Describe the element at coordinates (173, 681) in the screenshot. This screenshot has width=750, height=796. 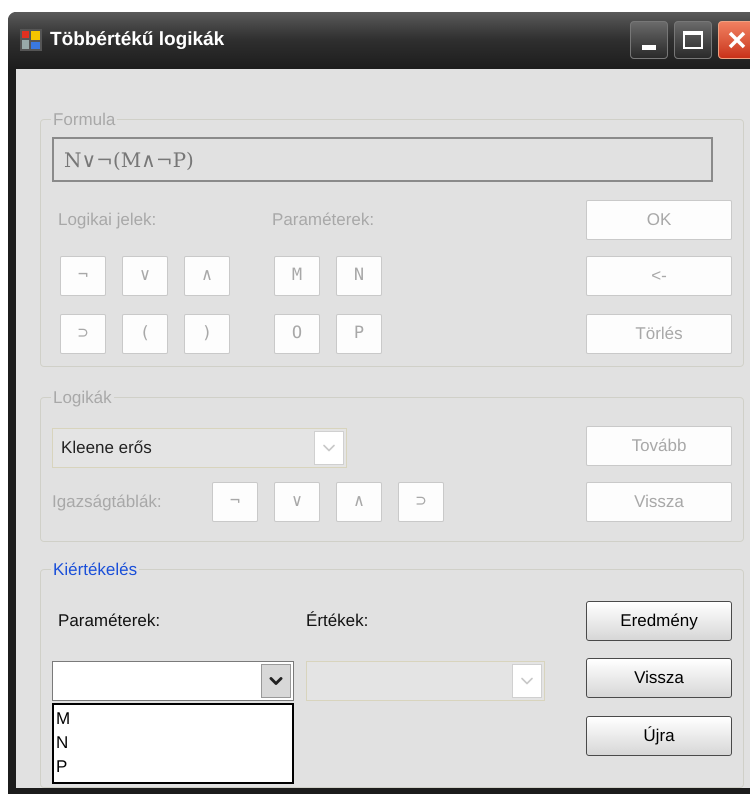
I see `dropdown-field` at that location.